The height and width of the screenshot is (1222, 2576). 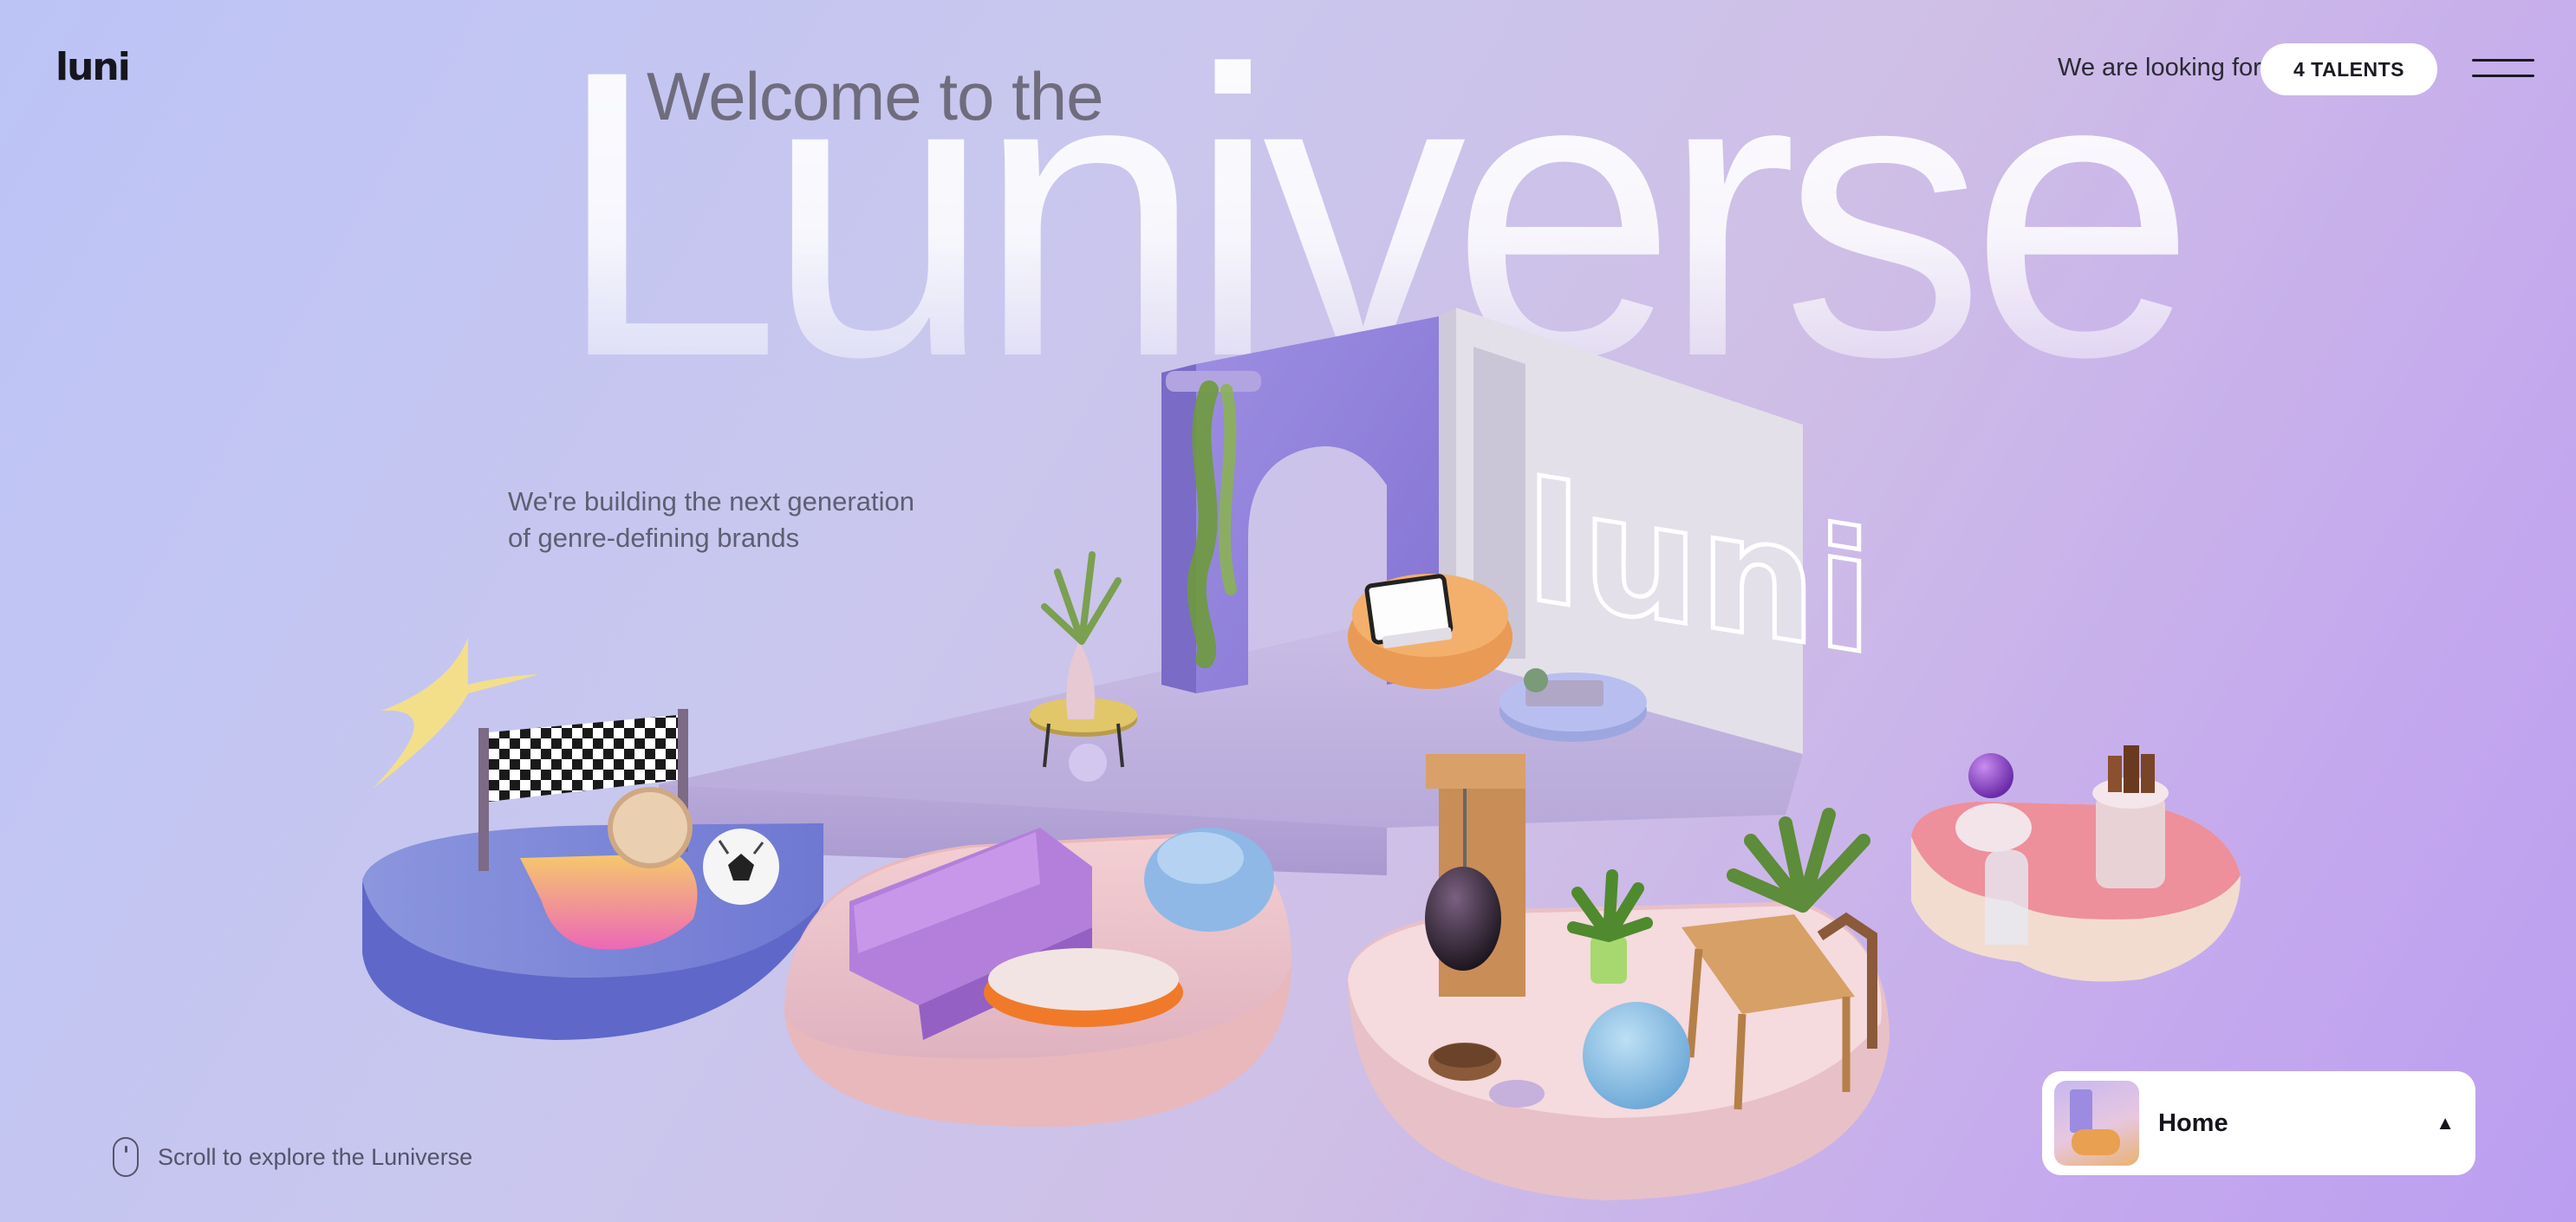 I want to click on vase, so click(x=1081, y=680).